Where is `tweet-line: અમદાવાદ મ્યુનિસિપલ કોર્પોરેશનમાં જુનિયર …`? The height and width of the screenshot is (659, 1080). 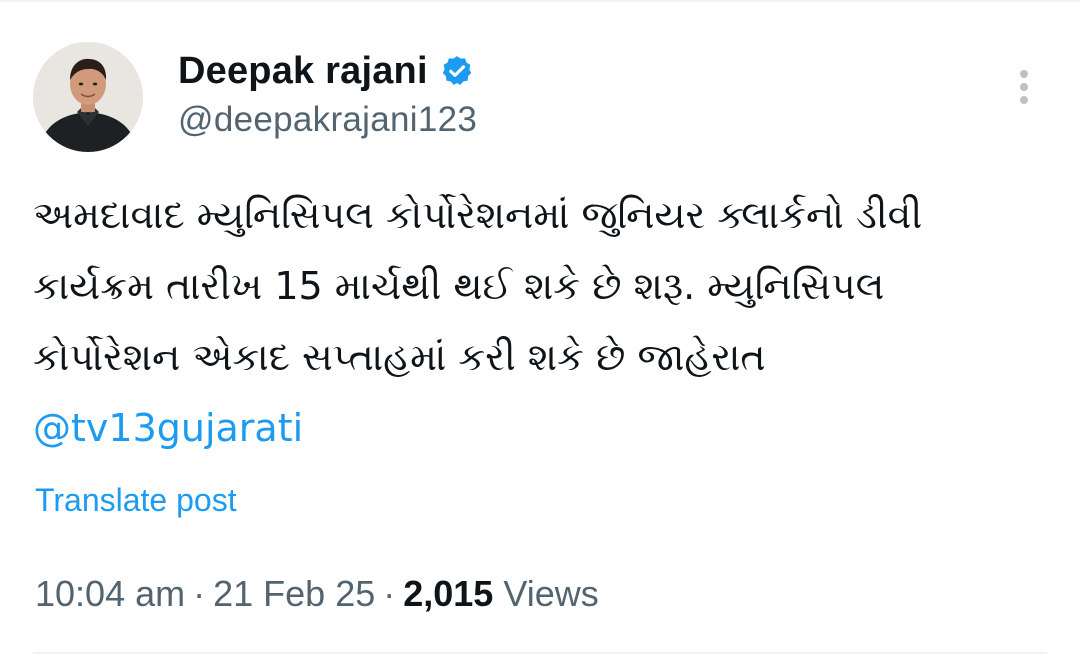
tweet-line: અમદાવાદ મ્યુનિસિપલ કોર્પોરેશનમાં જુનિયર … is located at coordinates (478, 215).